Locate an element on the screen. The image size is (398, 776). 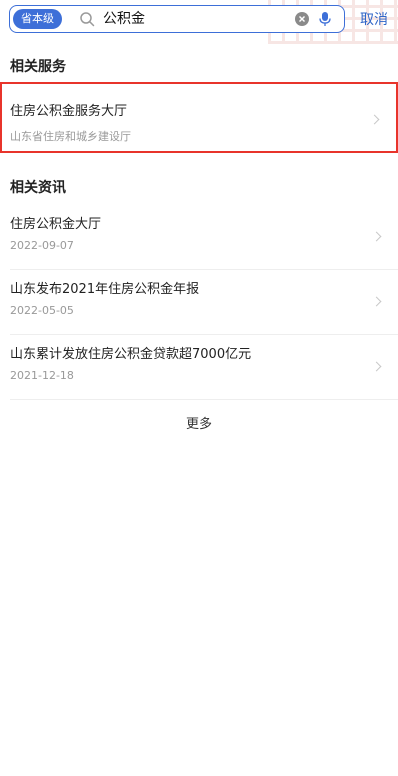
search-input: 公积金 is located at coordinates (124, 19).